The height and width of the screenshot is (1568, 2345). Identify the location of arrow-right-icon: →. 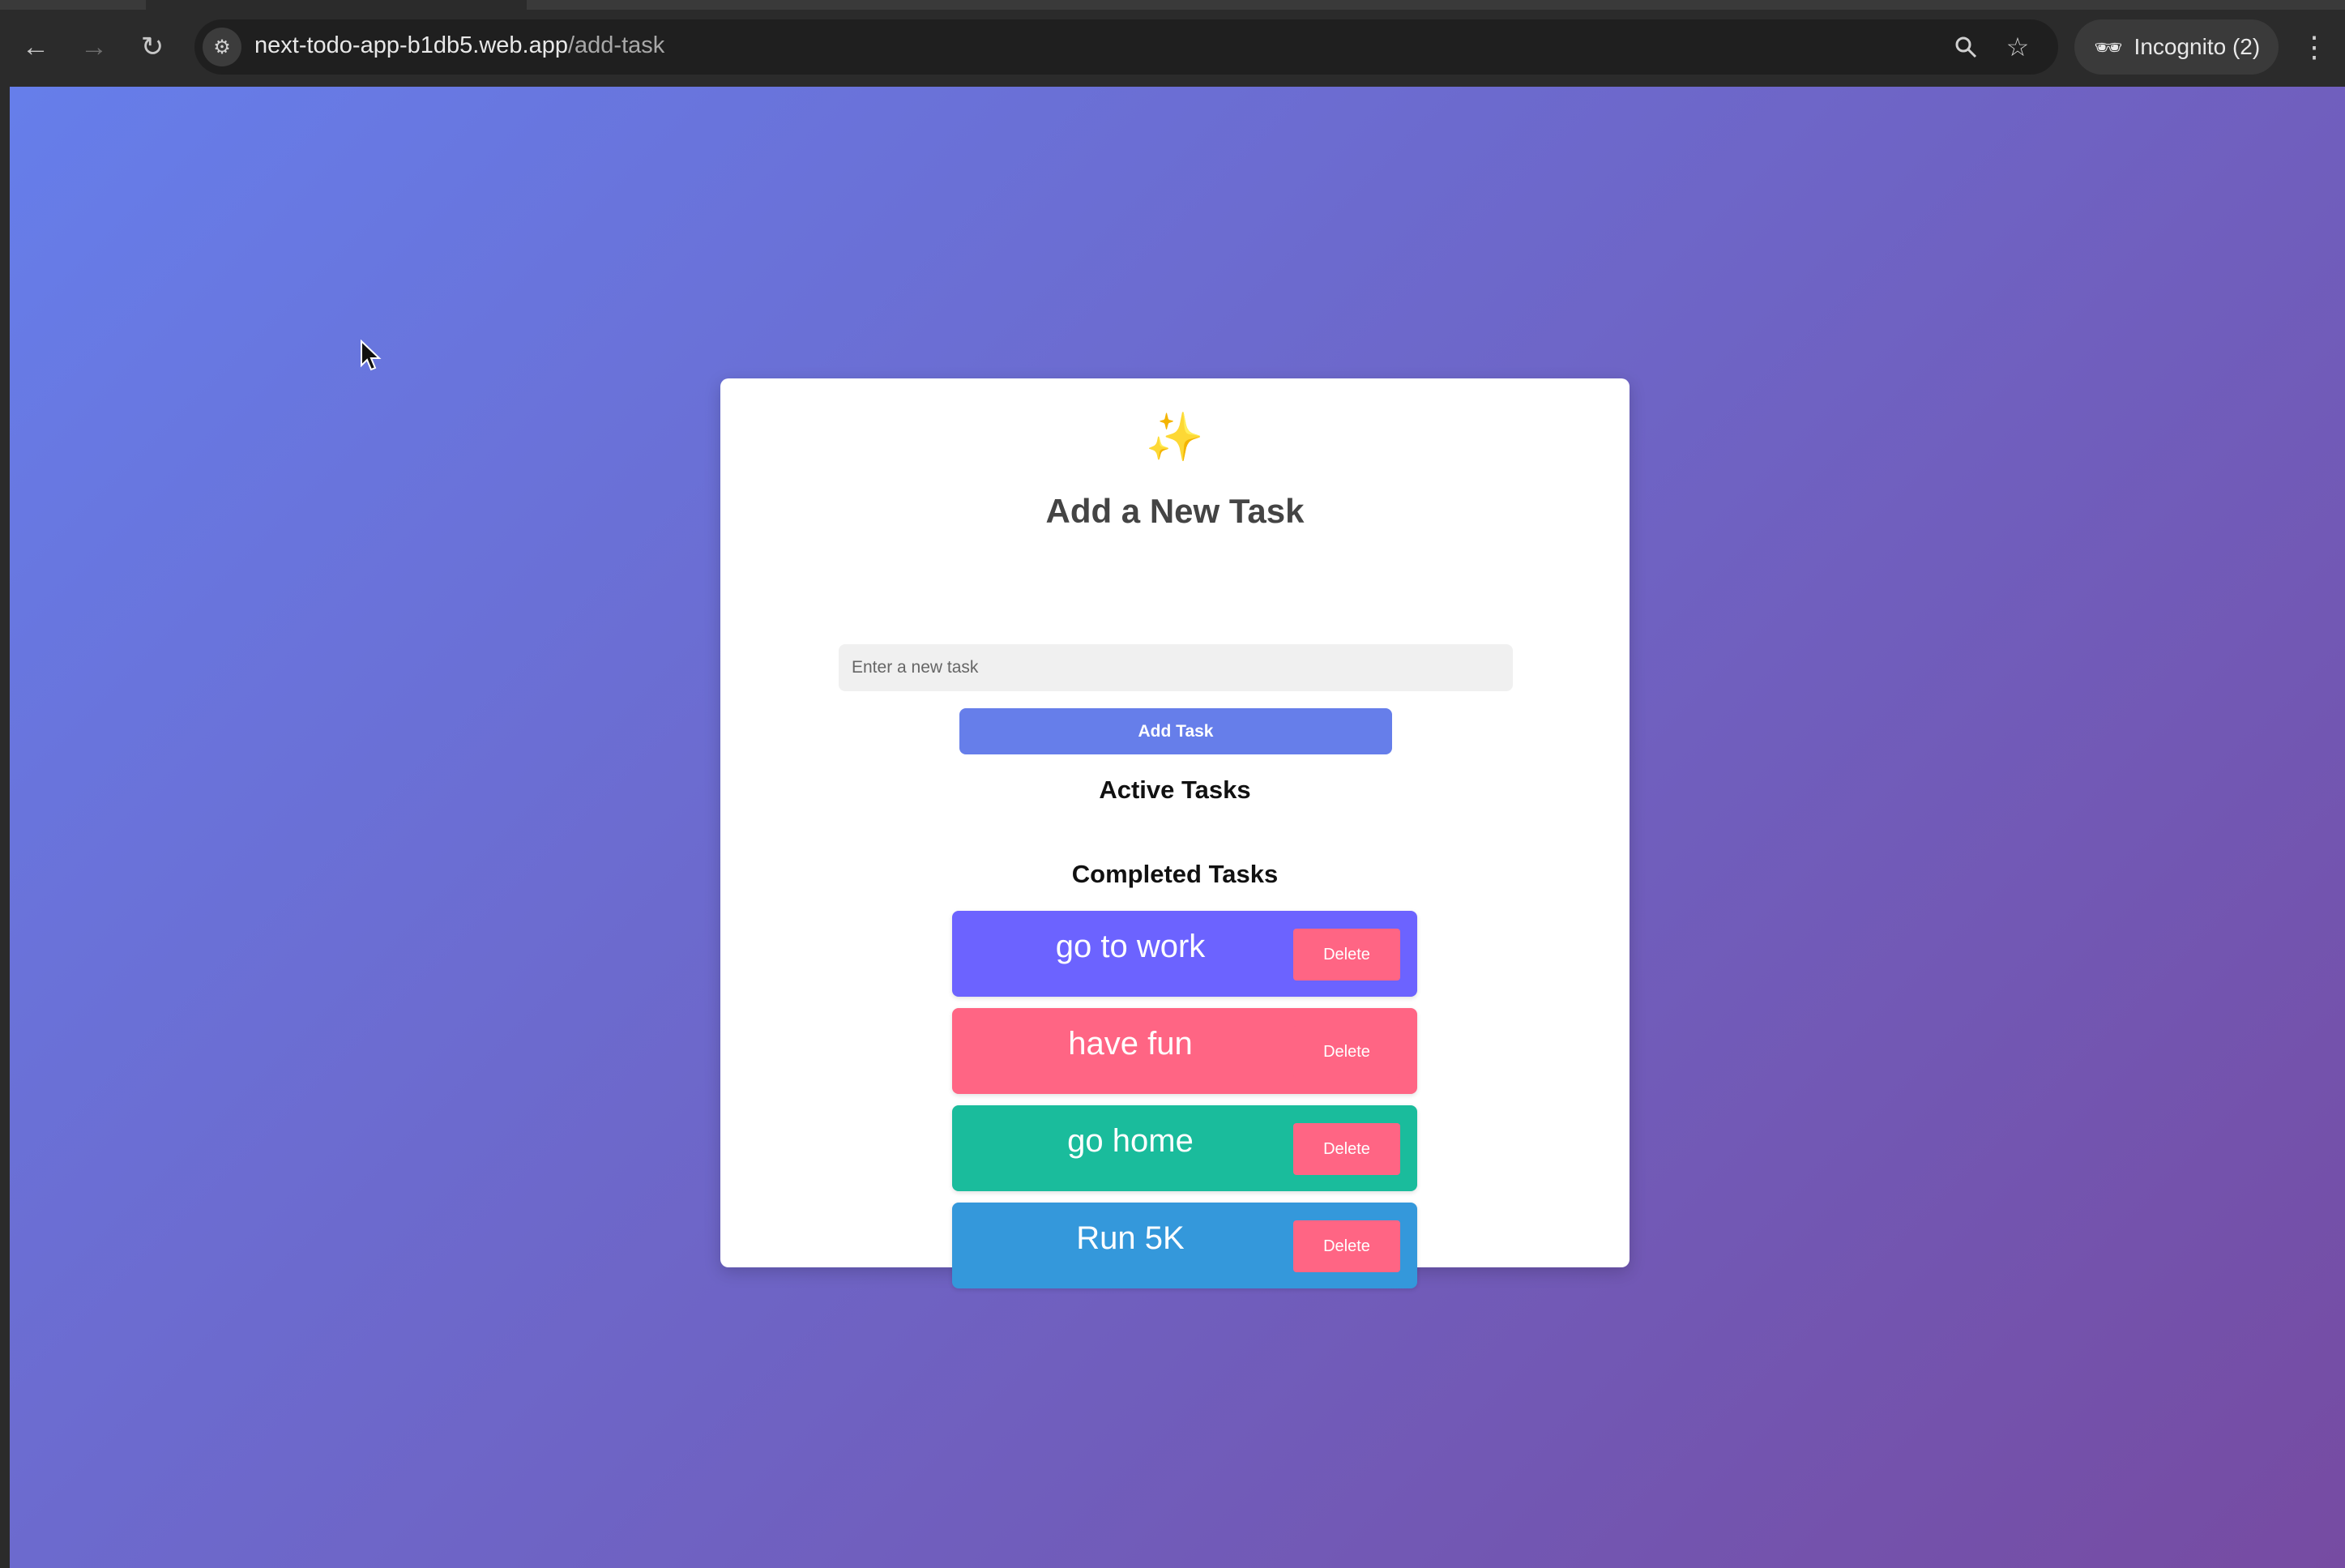
(94, 46).